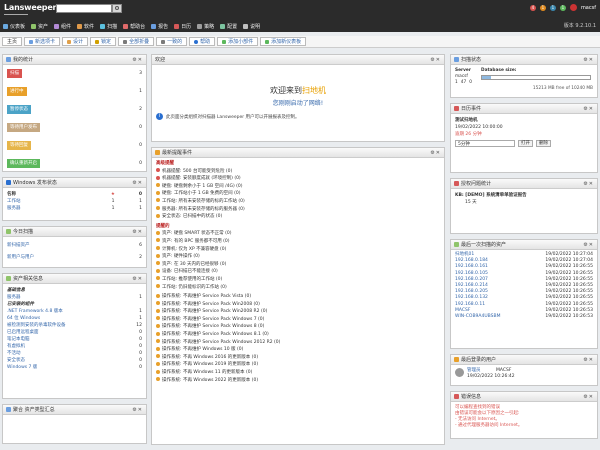 This screenshot has width=600, height=450. Describe the element at coordinates (74, 339) in the screenshot. I see `list-item: 笔记本电脑 0` at that location.